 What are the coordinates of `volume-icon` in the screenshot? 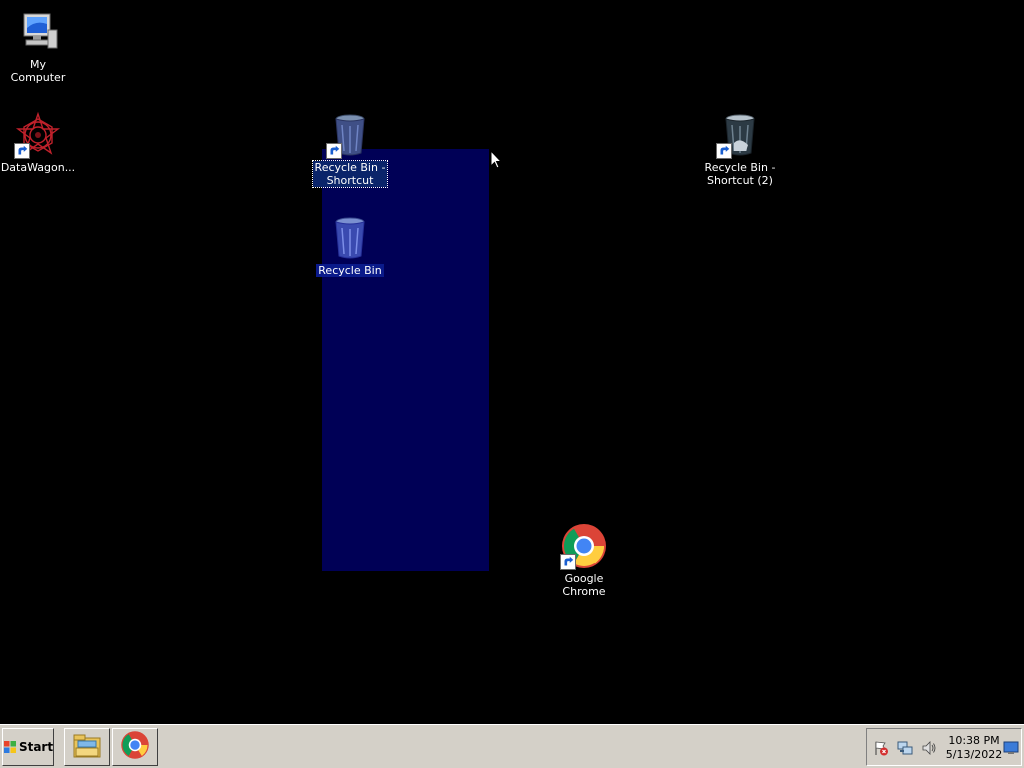 It's located at (929, 748).